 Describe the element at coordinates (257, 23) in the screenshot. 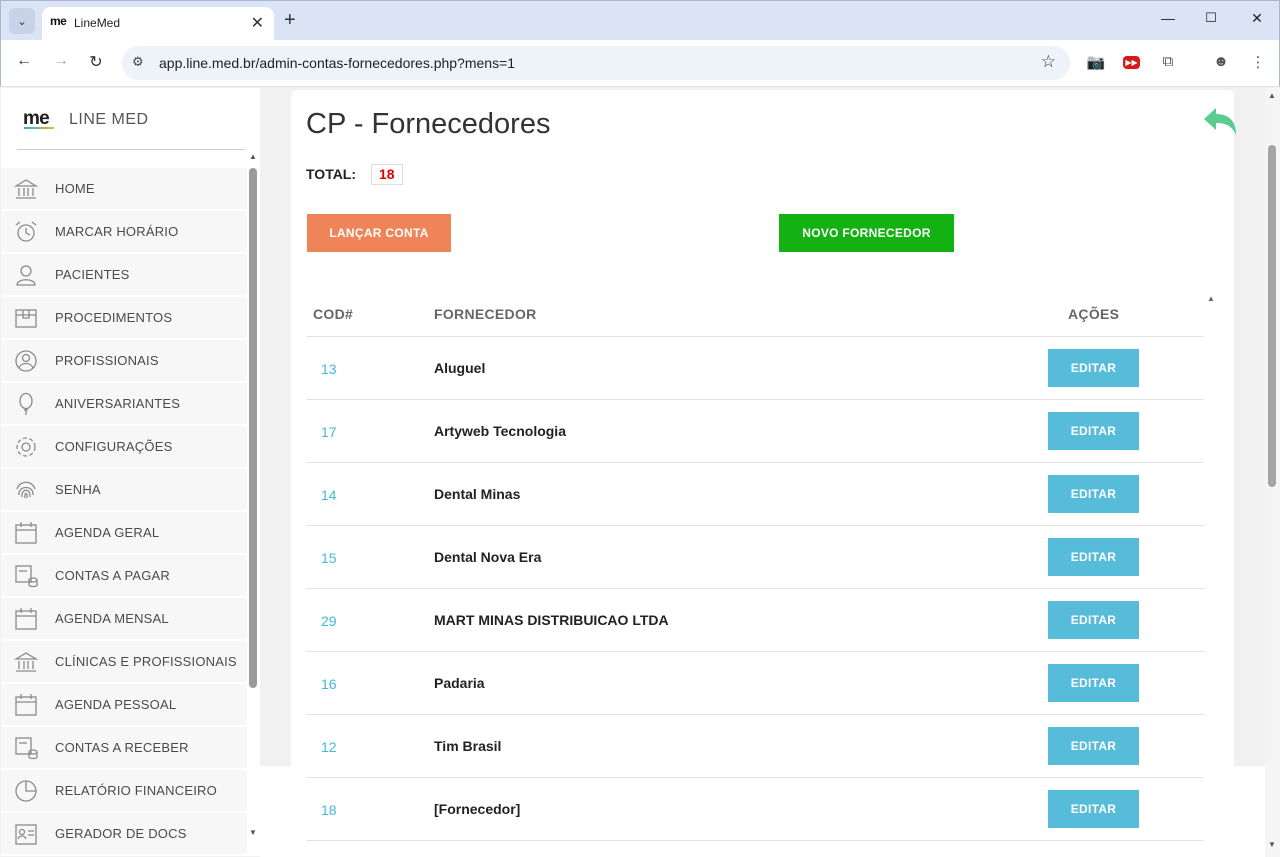

I see `close-tab-icon: ✕` at that location.